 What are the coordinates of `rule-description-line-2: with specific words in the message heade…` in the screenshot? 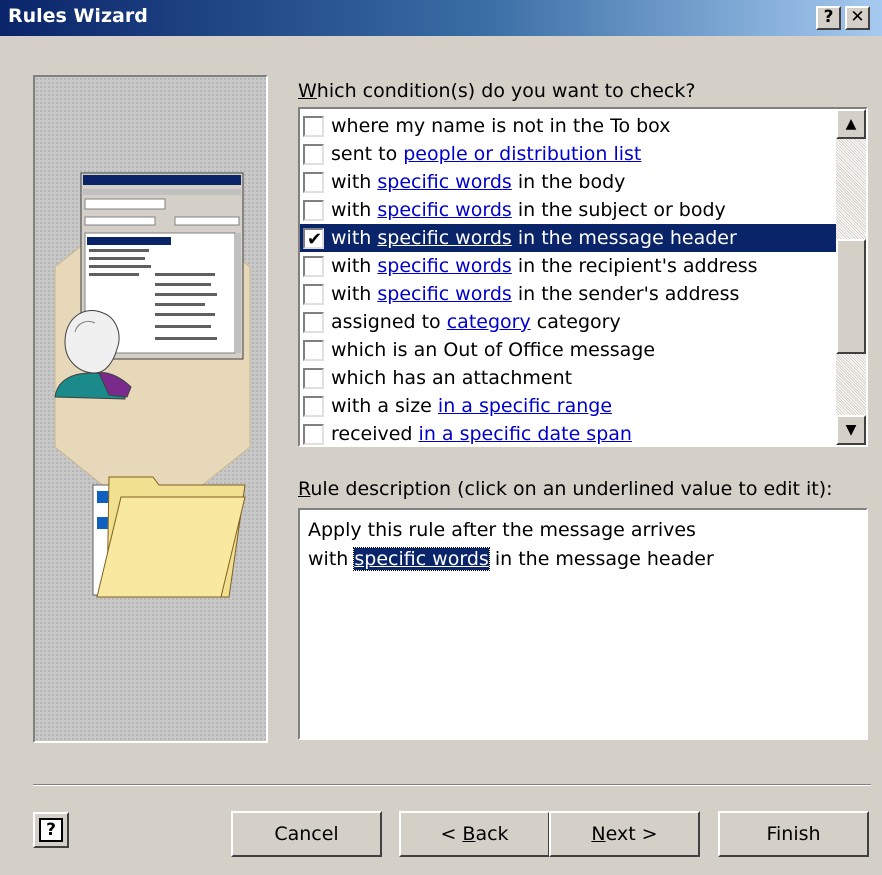 It's located at (583, 559).